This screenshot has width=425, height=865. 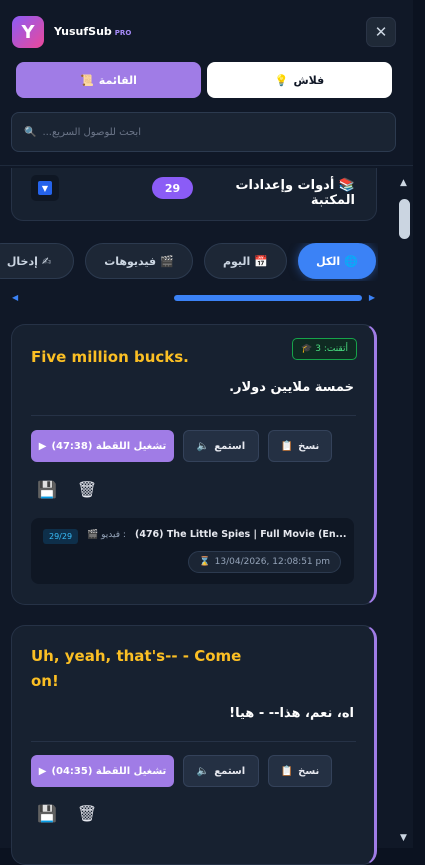 I want to click on tab-flash-label: فلاش, so click(x=309, y=80).